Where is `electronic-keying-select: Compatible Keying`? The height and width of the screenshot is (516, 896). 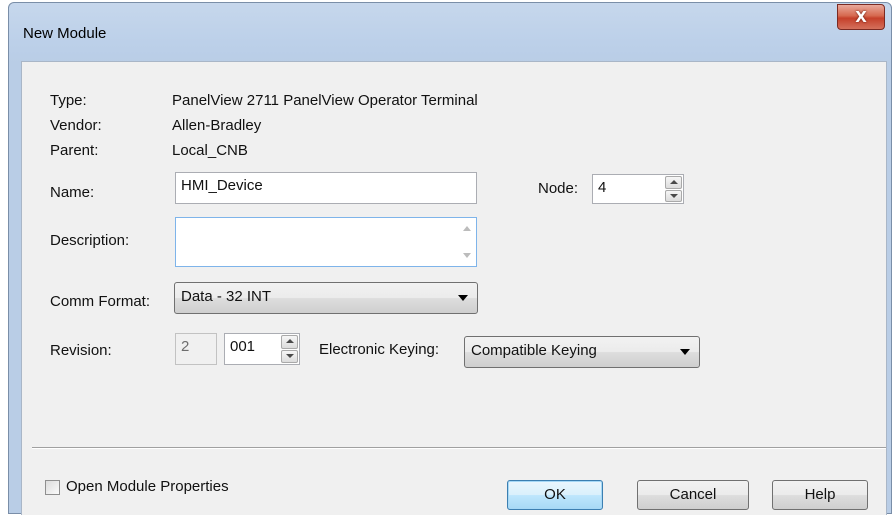 electronic-keying-select: Compatible Keying is located at coordinates (582, 352).